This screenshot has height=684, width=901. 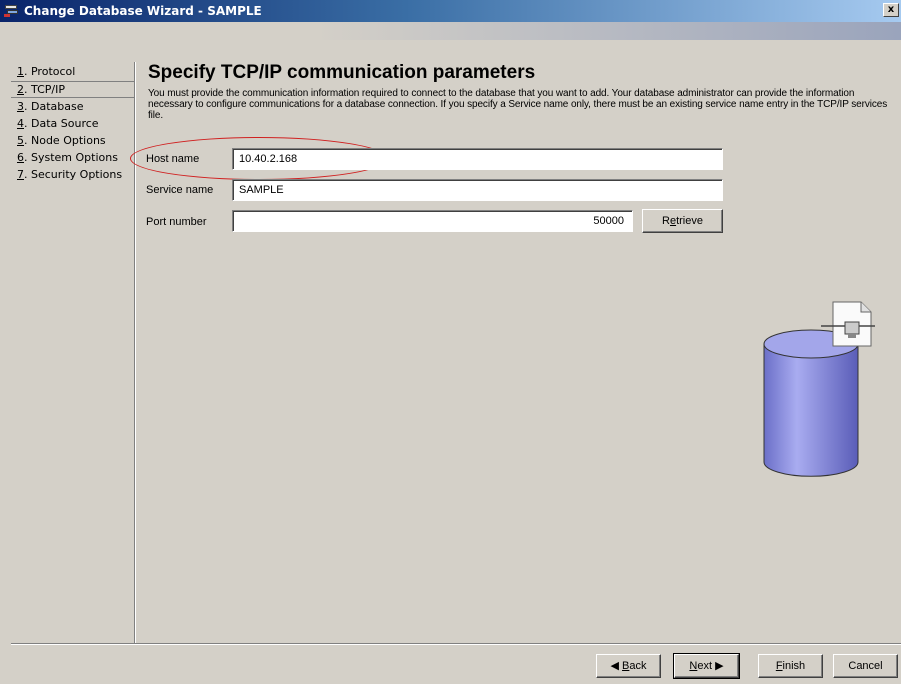 I want to click on back-arrow-icon: ◀, so click(x=614, y=666).